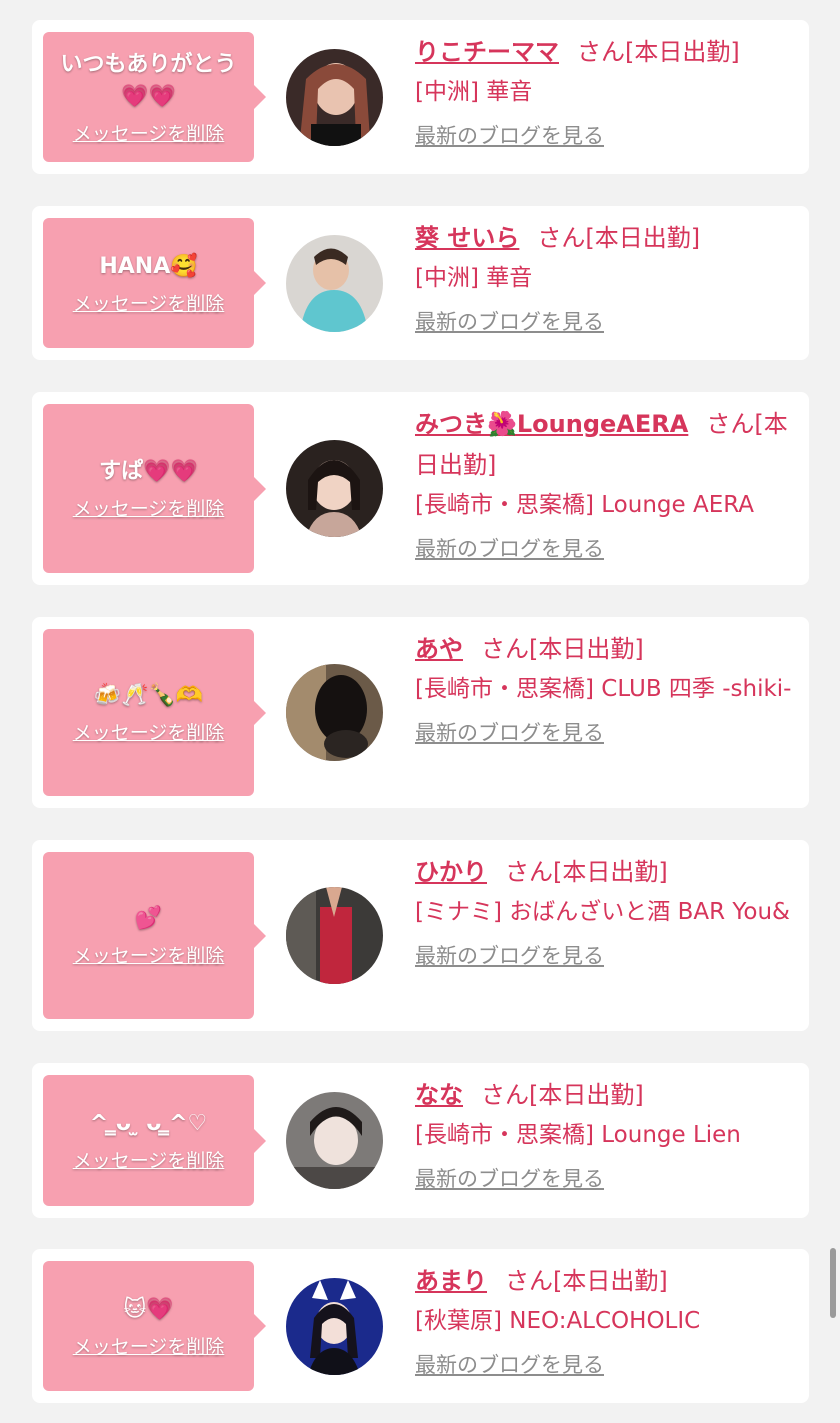  What do you see at coordinates (148, 80) in the screenshot?
I see `message-text: いつもありがとう💗💗` at bounding box center [148, 80].